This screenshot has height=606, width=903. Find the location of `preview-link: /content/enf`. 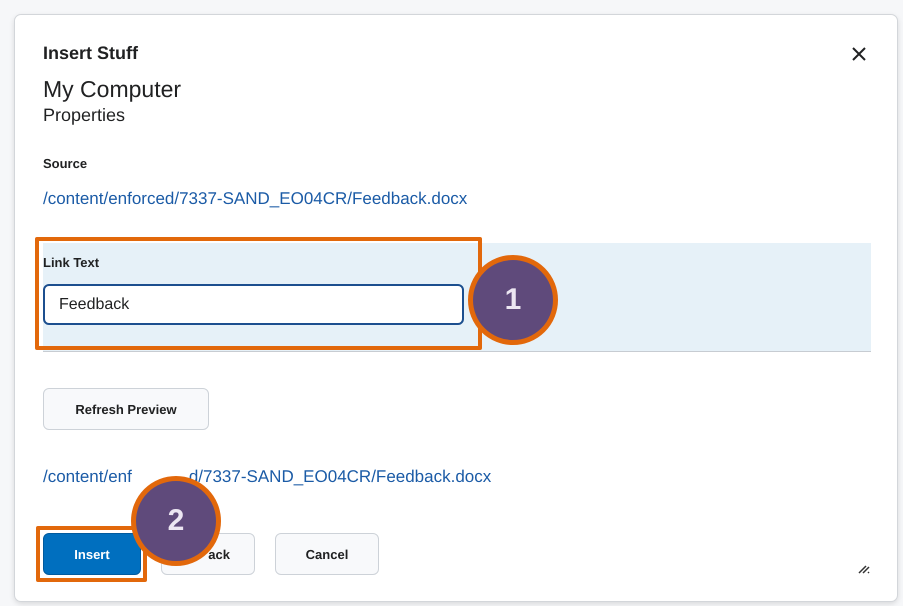

preview-link: /content/enf is located at coordinates (87, 477).